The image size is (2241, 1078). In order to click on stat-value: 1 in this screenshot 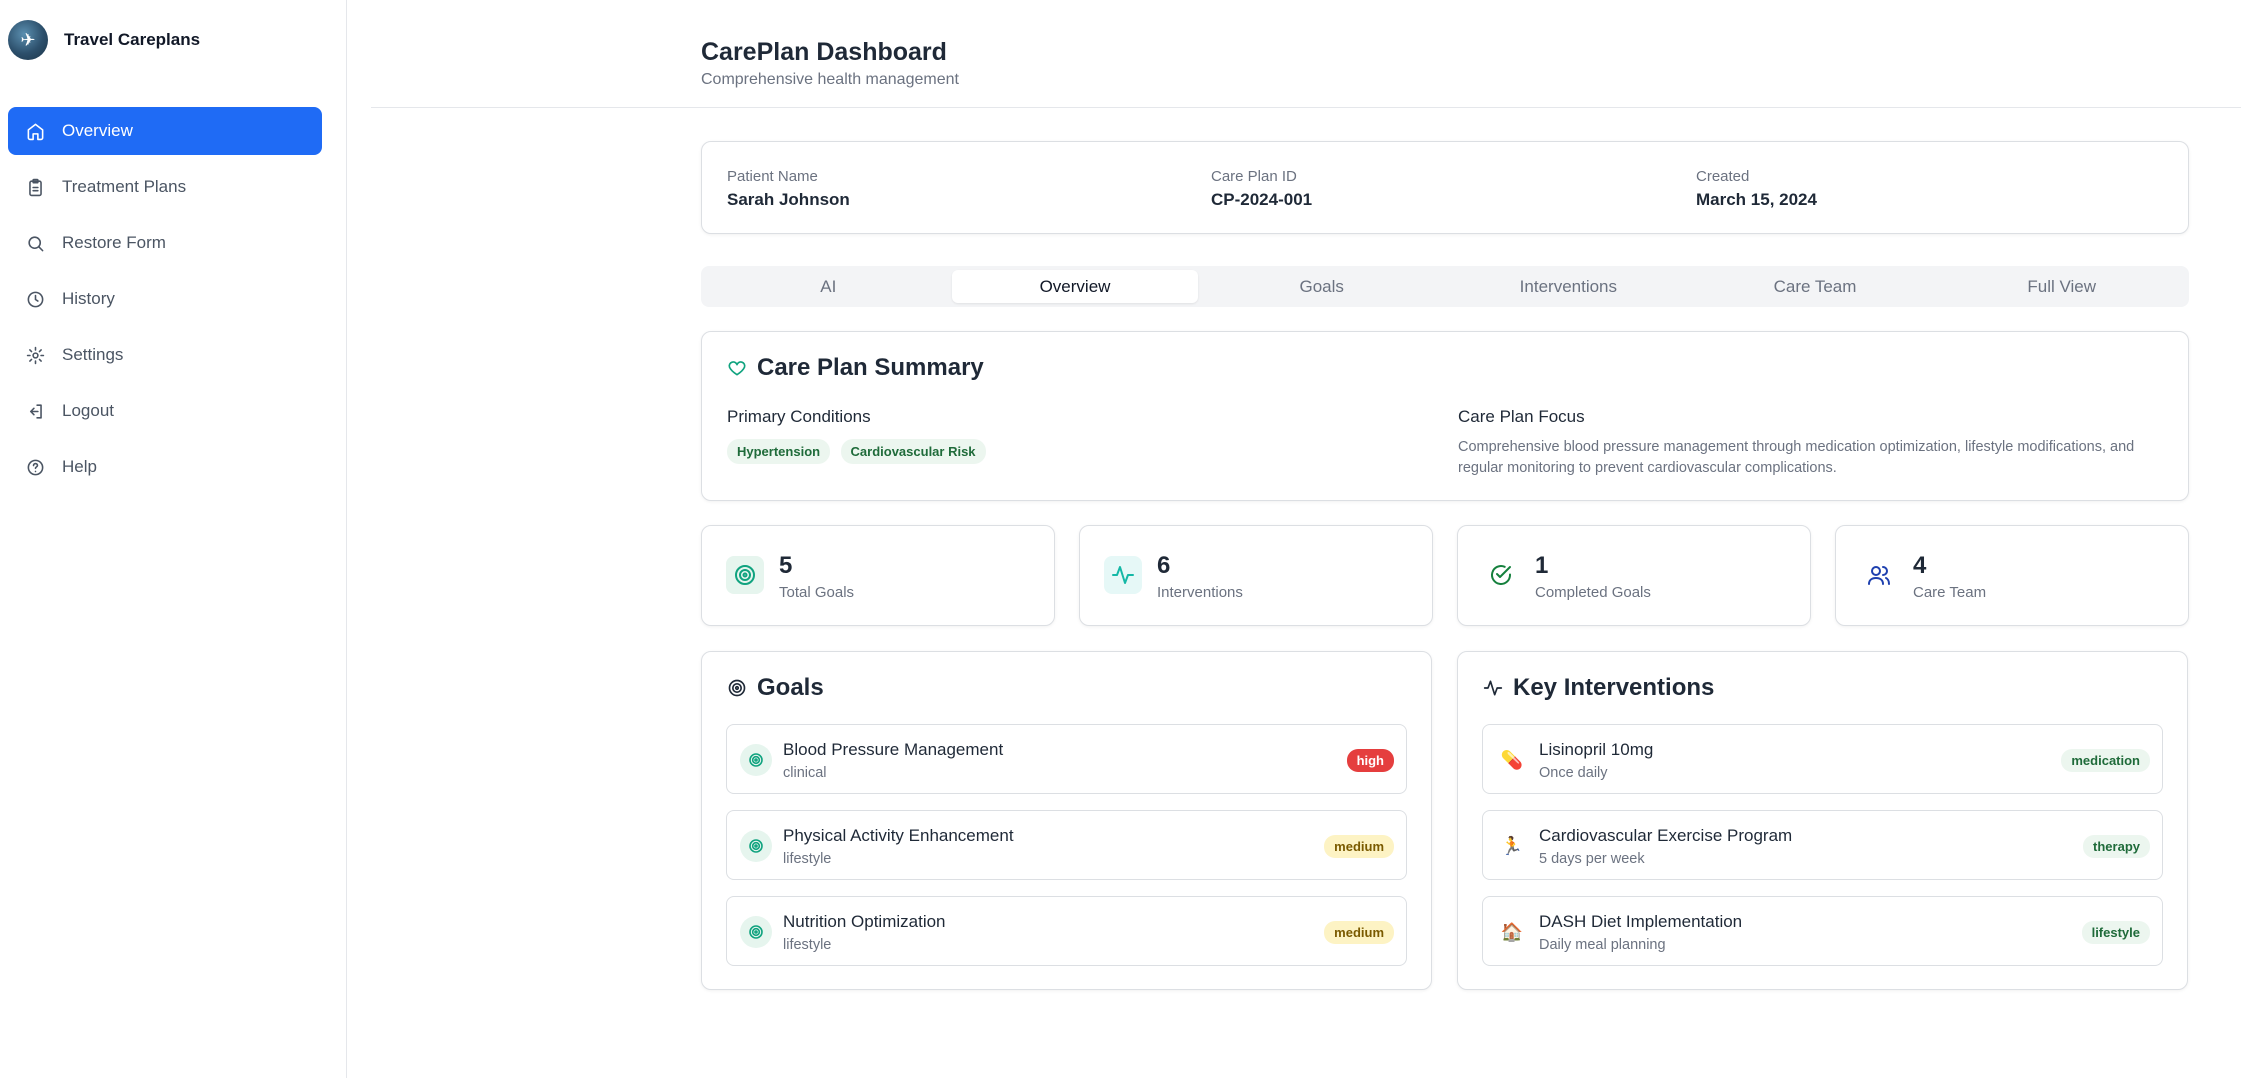, I will do `click(1542, 565)`.